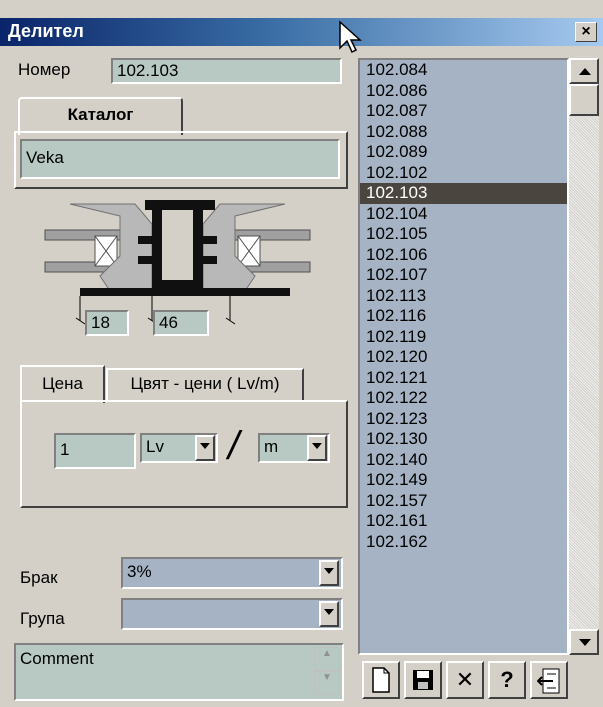  What do you see at coordinates (463, 378) in the screenshot?
I see `list-item: 102.121` at bounding box center [463, 378].